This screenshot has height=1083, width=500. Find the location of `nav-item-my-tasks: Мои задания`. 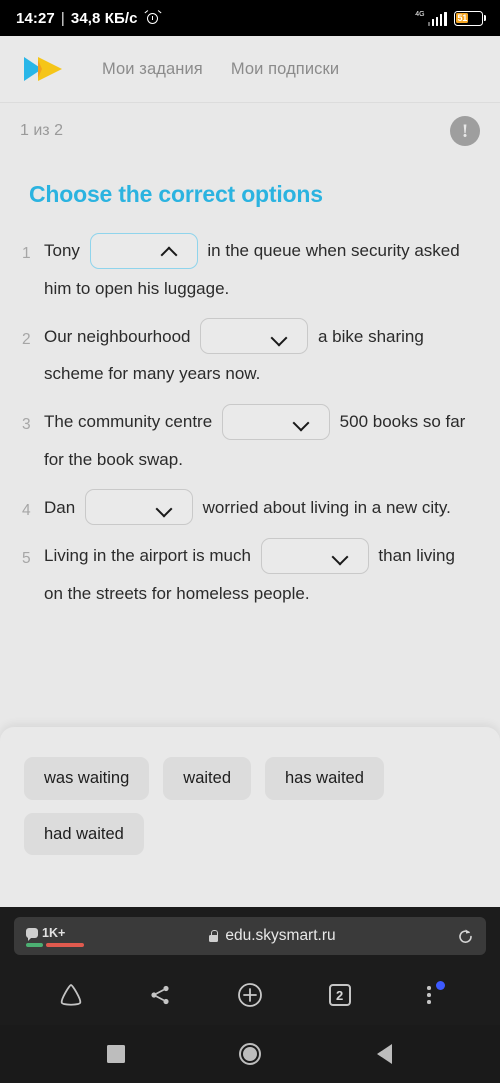

nav-item-my-tasks: Мои задания is located at coordinates (152, 69).